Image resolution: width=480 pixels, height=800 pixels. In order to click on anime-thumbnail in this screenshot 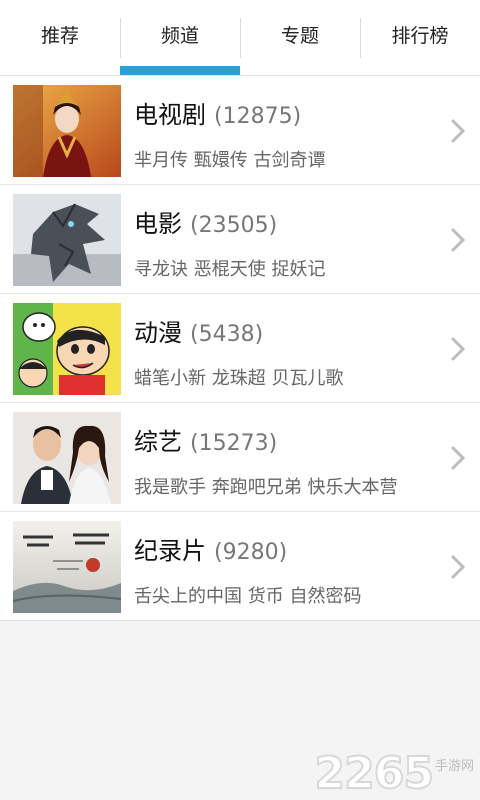, I will do `click(67, 349)`.